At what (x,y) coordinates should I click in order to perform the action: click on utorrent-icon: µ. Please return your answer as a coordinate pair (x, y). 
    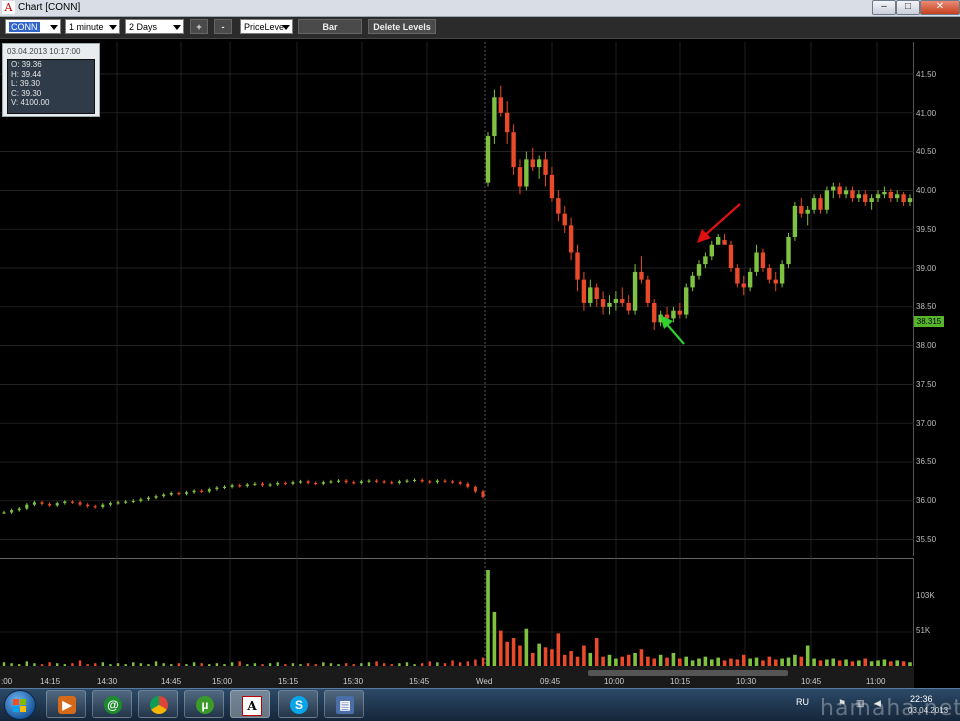
    Looking at the image, I should click on (205, 705).